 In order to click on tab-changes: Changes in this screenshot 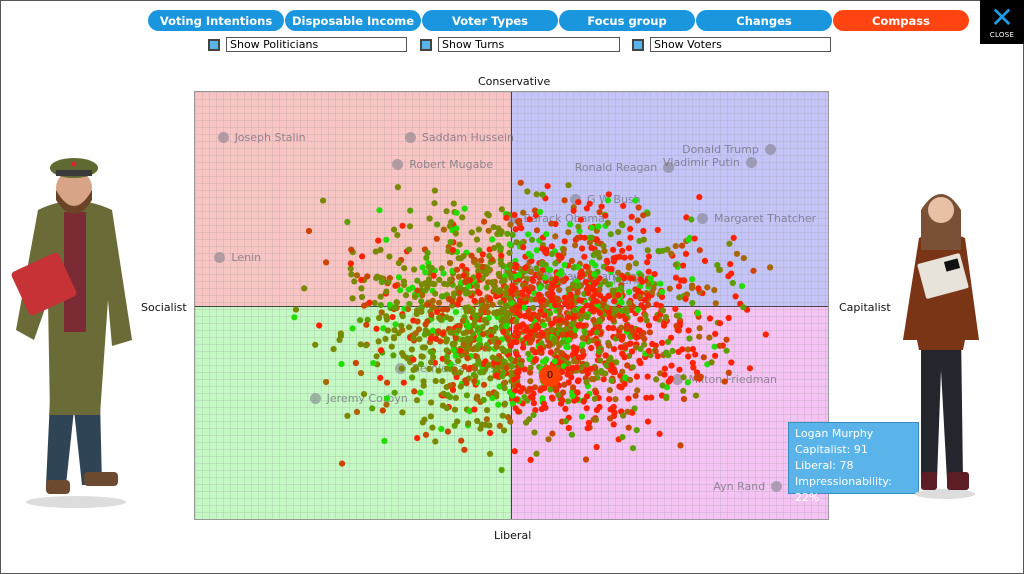, I will do `click(764, 20)`.